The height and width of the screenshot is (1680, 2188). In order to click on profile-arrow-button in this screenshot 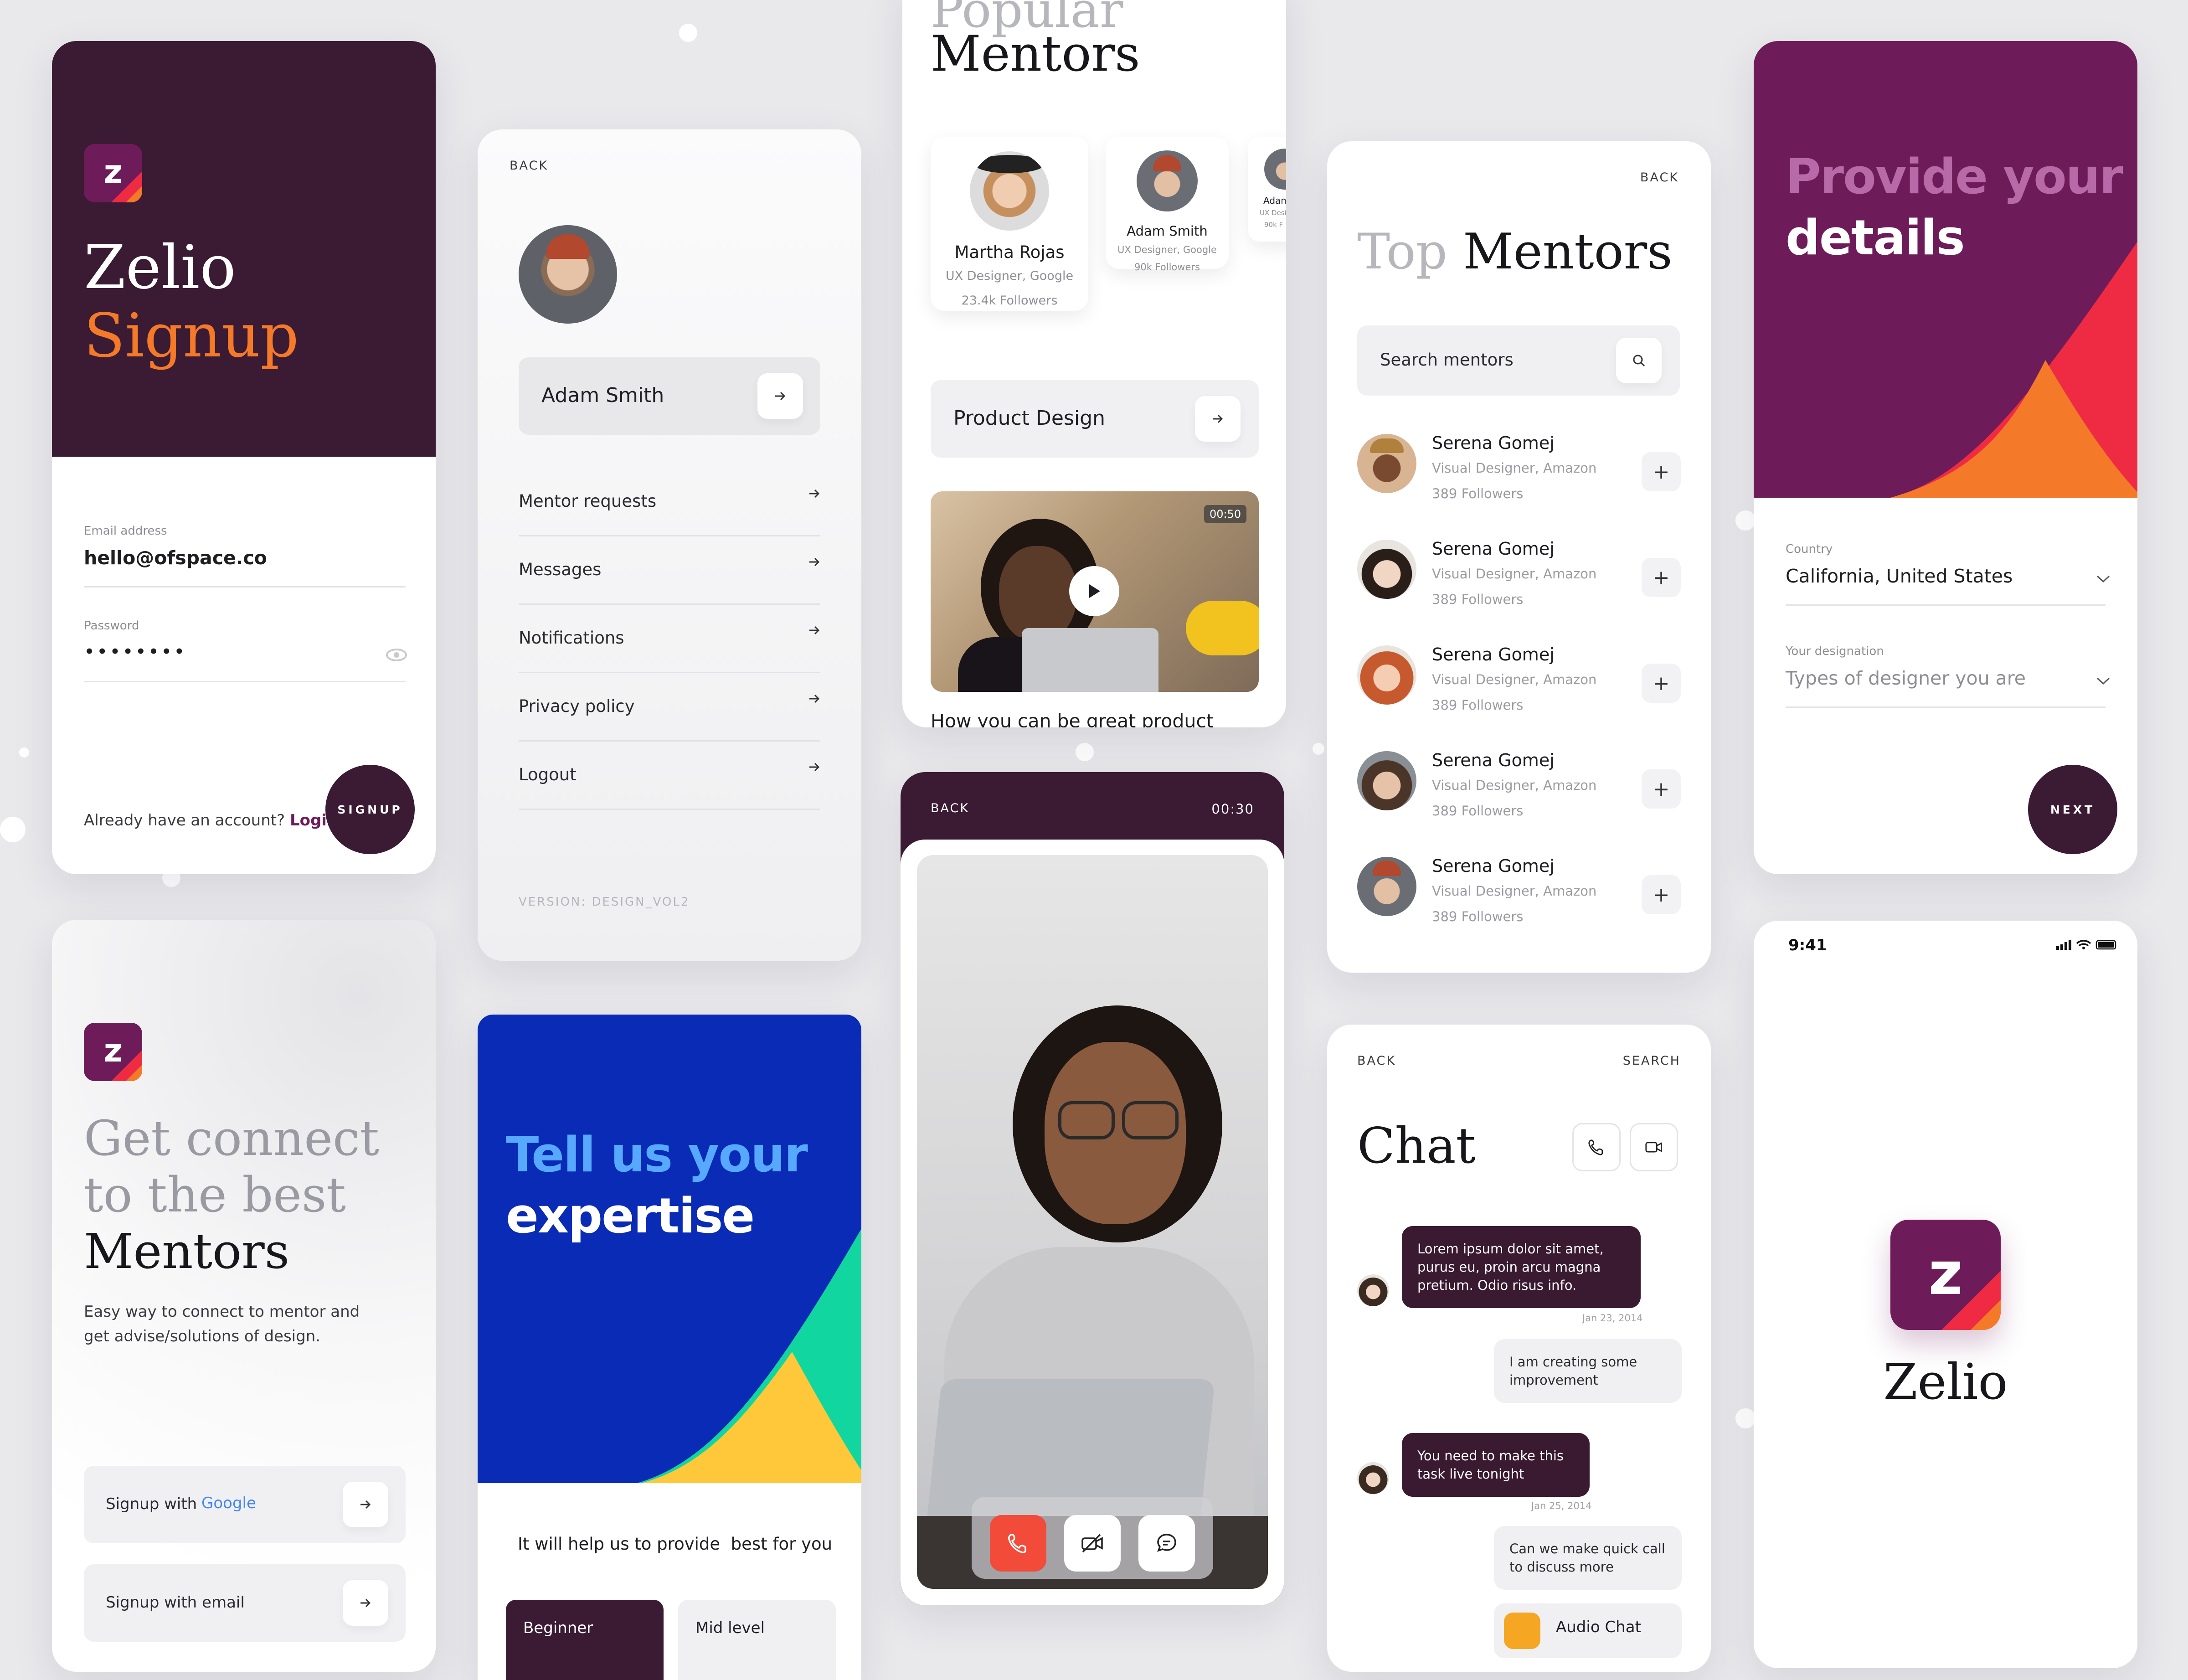, I will do `click(780, 396)`.